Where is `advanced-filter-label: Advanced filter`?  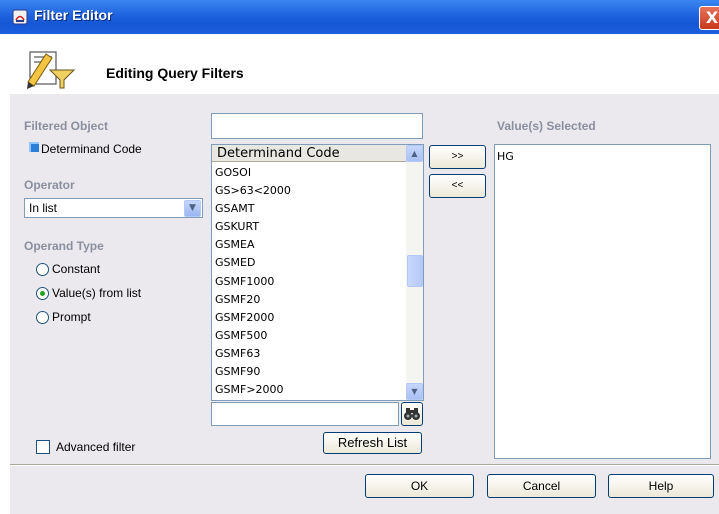 advanced-filter-label: Advanced filter is located at coordinates (96, 447).